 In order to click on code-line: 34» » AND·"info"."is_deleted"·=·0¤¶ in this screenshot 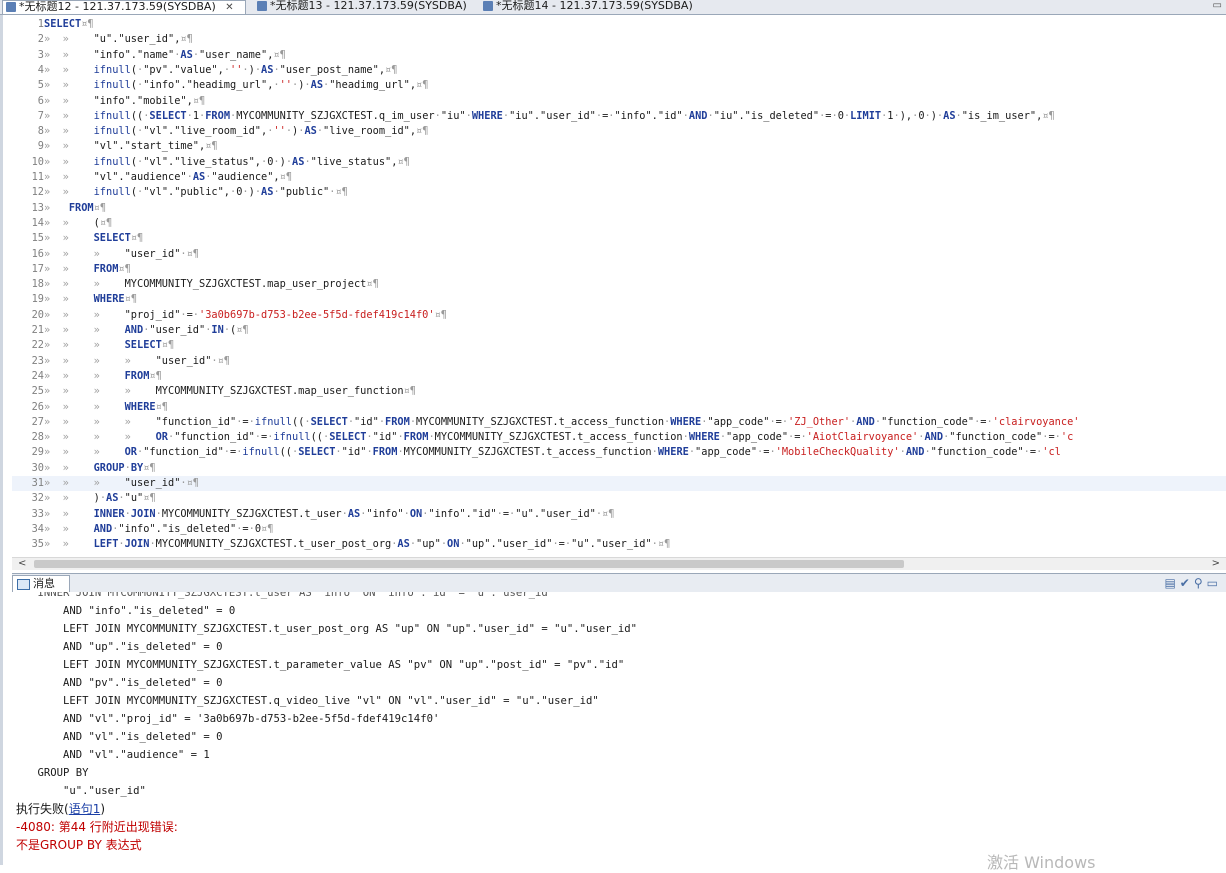, I will do `click(619, 529)`.